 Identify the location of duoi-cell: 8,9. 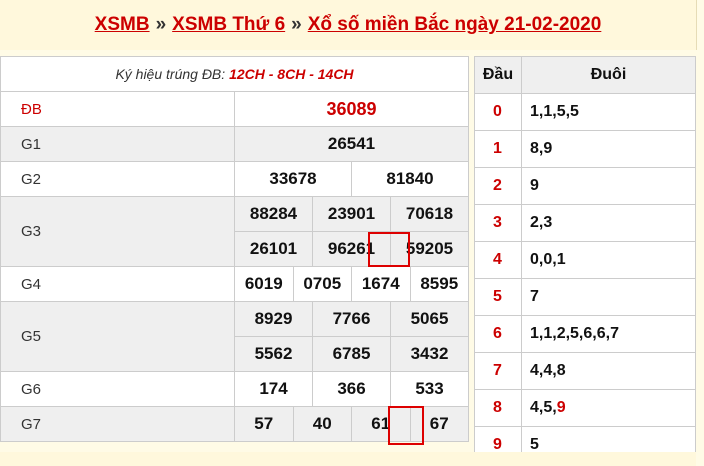
(608, 149).